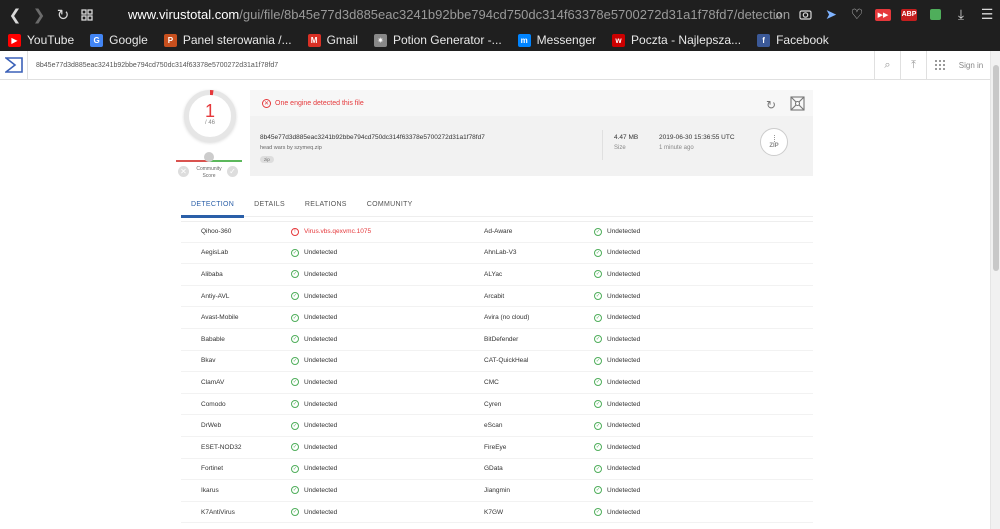  Describe the element at coordinates (215, 253) in the screenshot. I see `engine-name: AegisLab` at that location.